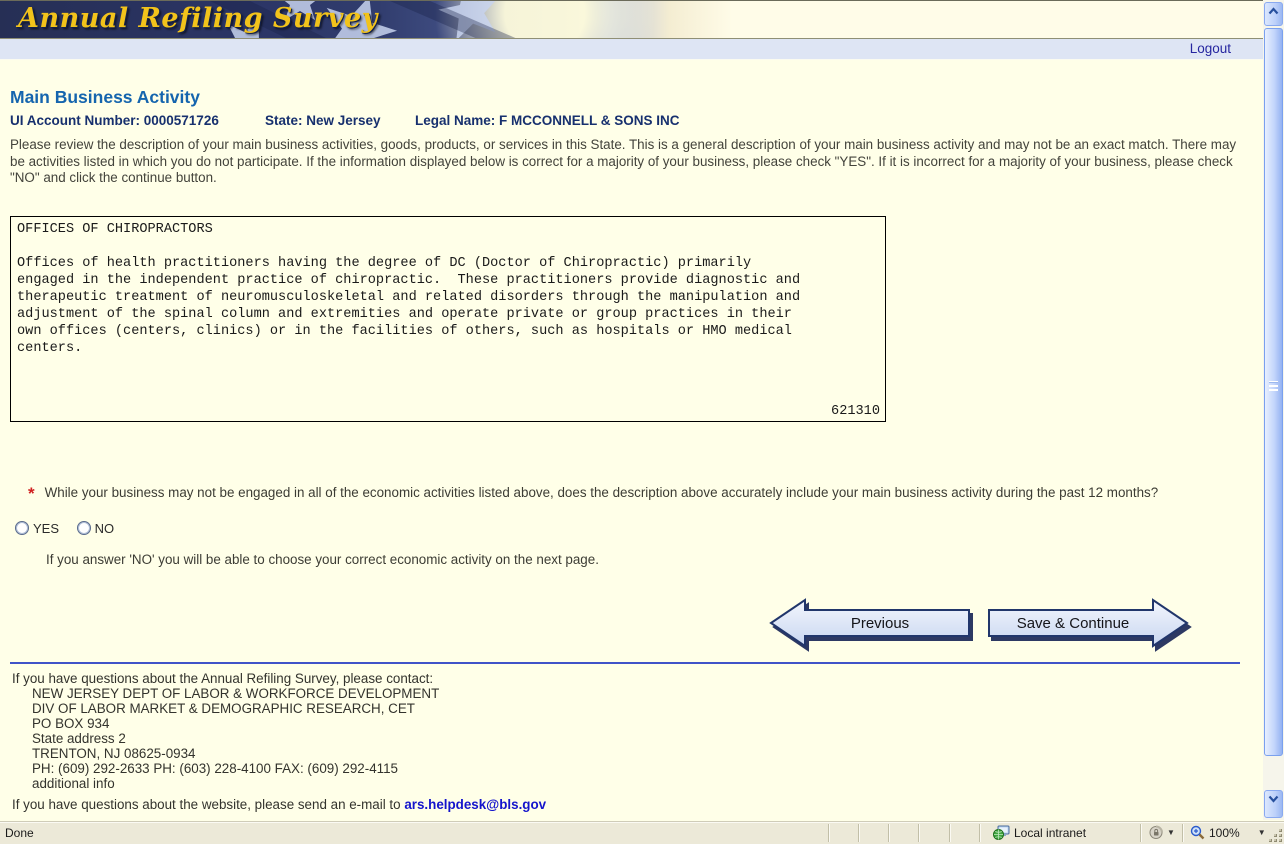 The image size is (1284, 844). I want to click on zone-label: Local intranet, so click(1050, 832).